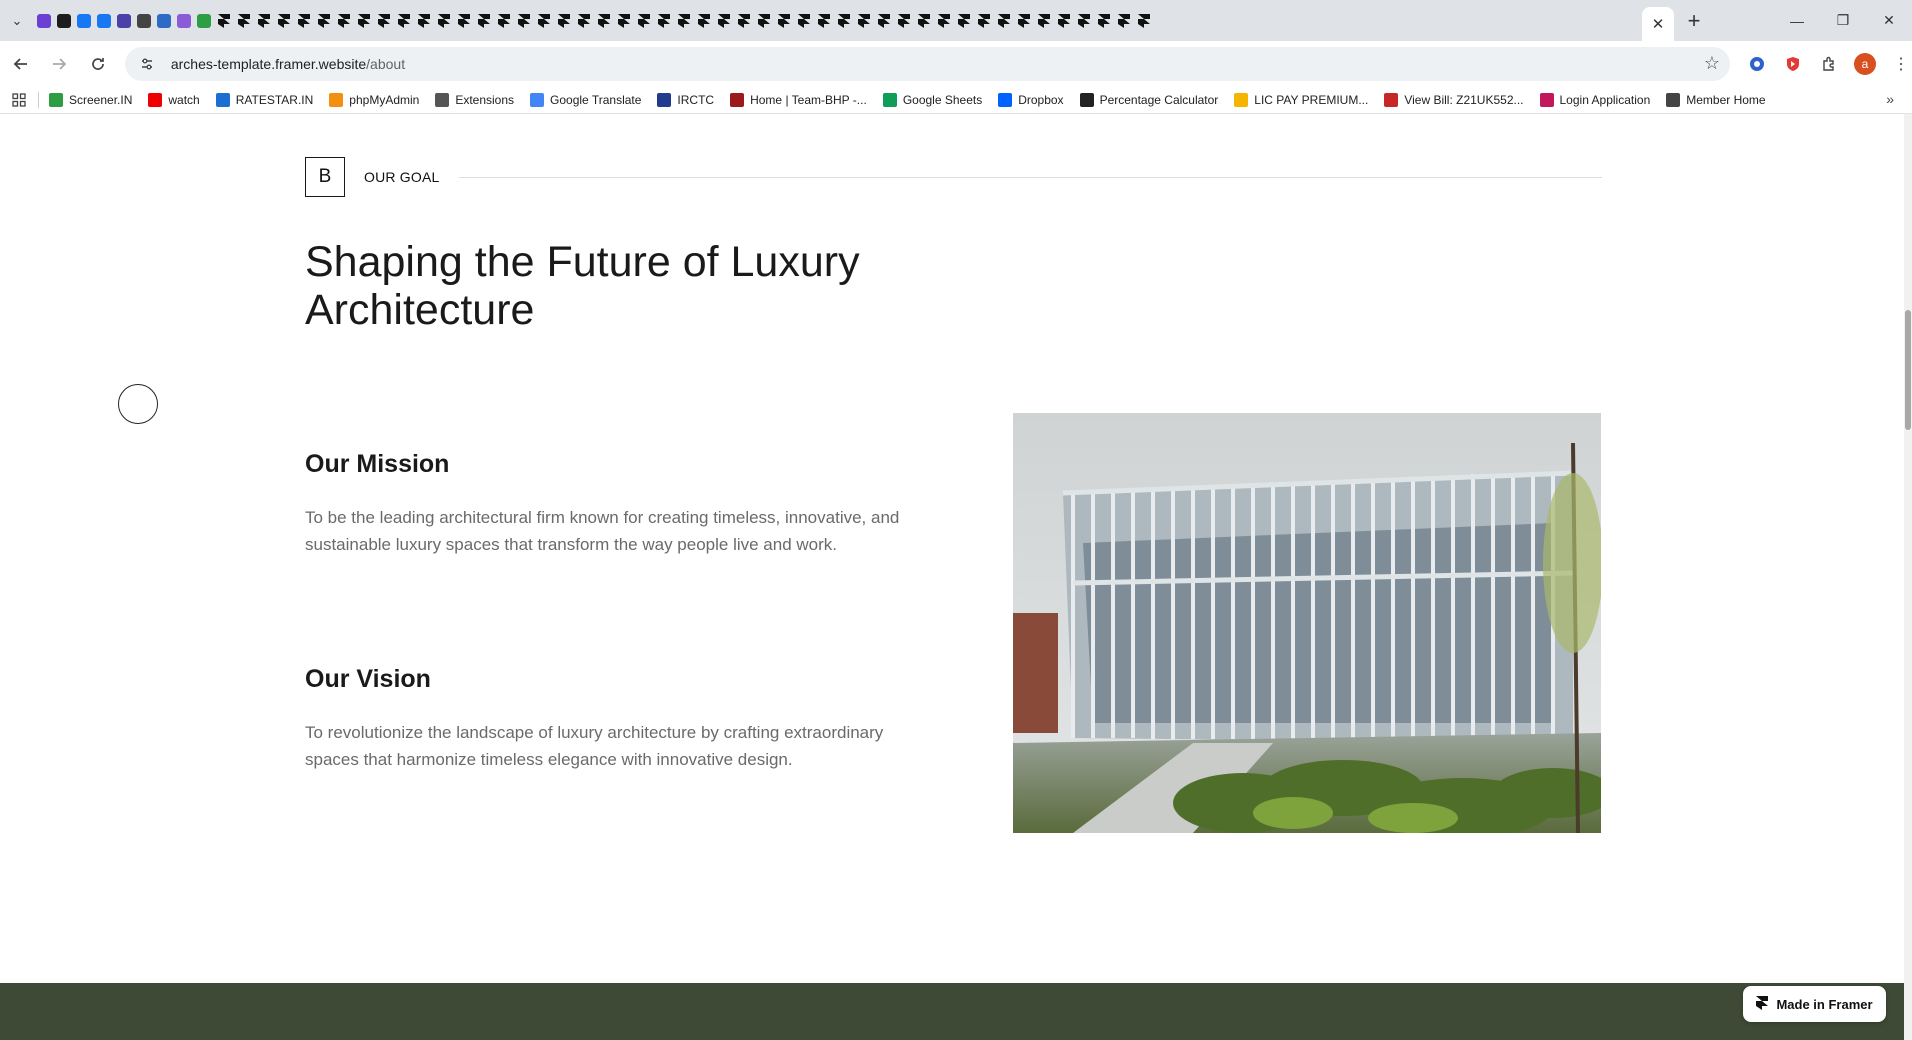 The image size is (1912, 1040). I want to click on framer-favicon-icon, so click(1004, 20).